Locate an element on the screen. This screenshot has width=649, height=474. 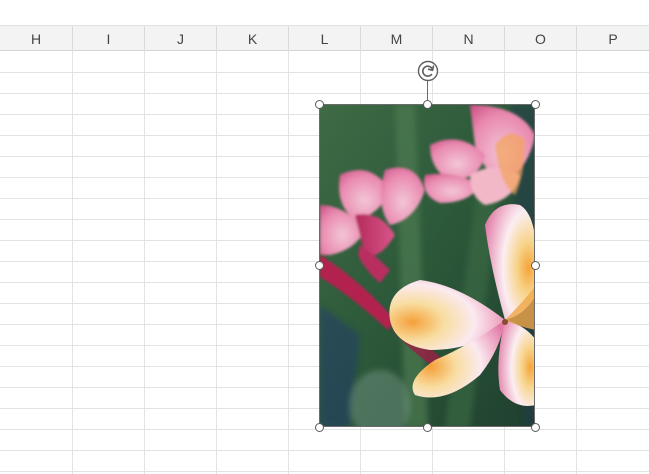
column-header-i: I is located at coordinates (109, 38).